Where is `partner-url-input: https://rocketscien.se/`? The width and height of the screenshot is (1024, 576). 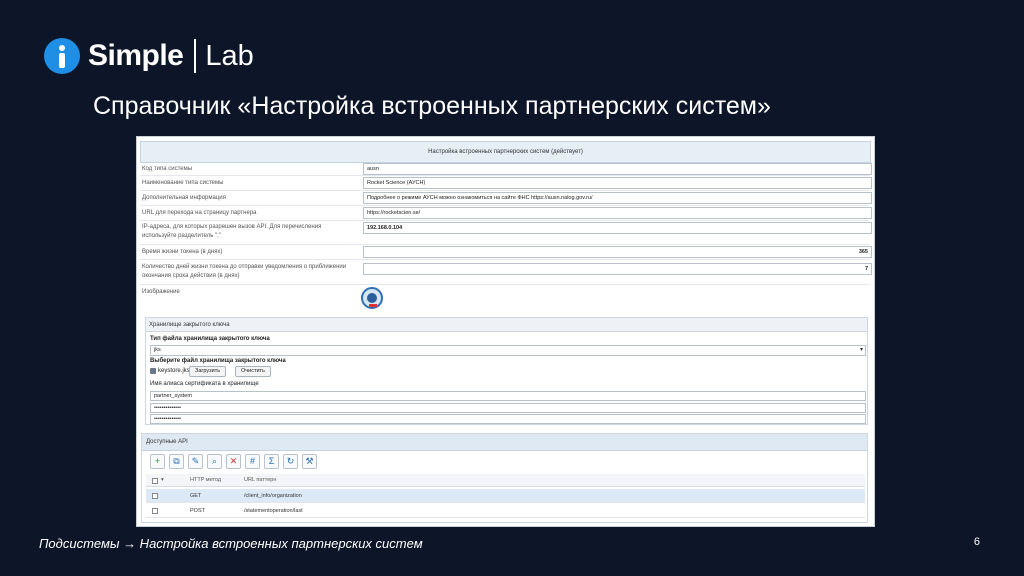 partner-url-input: https://rocketscien.se/ is located at coordinates (617, 213).